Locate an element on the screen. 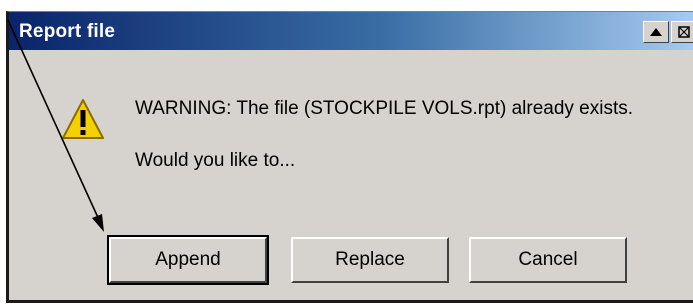 The width and height of the screenshot is (693, 306). restore-icon is located at coordinates (682, 32).